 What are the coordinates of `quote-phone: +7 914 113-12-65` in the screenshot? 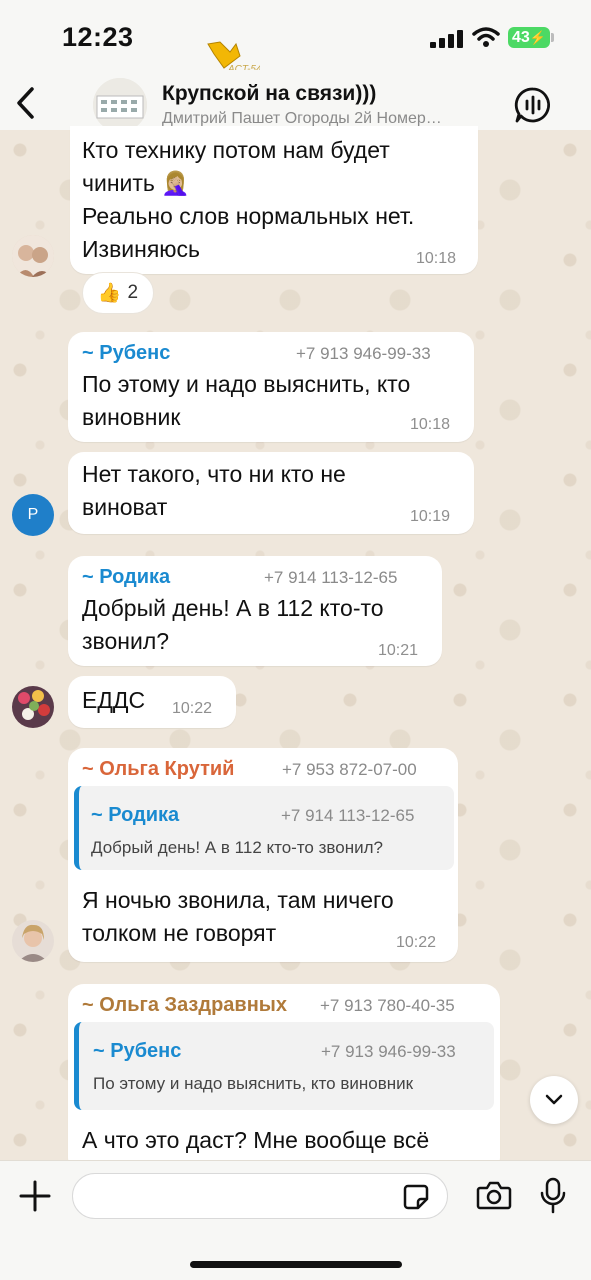 It's located at (348, 815).